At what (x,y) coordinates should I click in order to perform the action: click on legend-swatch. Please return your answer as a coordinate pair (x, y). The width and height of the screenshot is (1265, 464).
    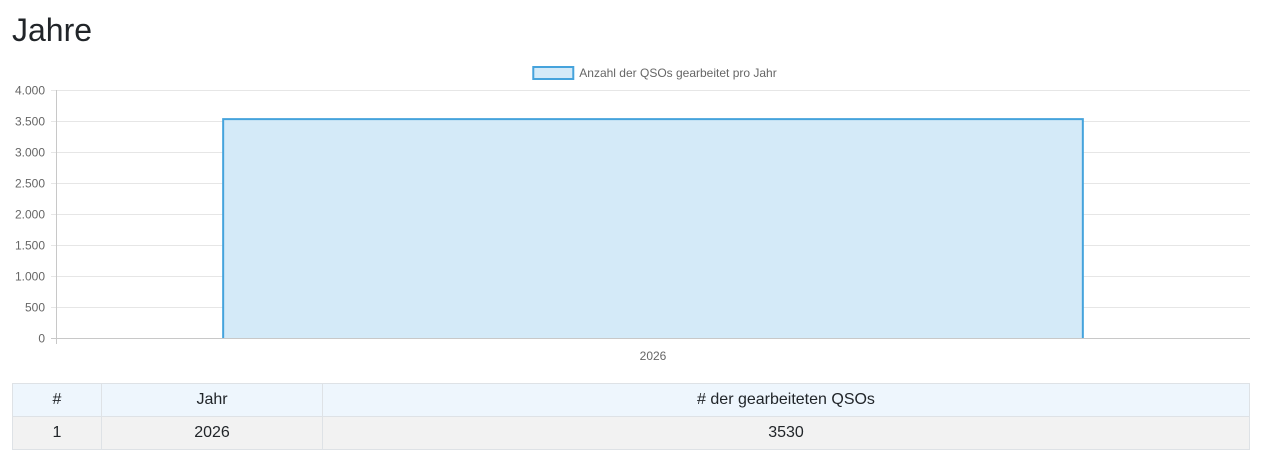
    Looking at the image, I should click on (553, 73).